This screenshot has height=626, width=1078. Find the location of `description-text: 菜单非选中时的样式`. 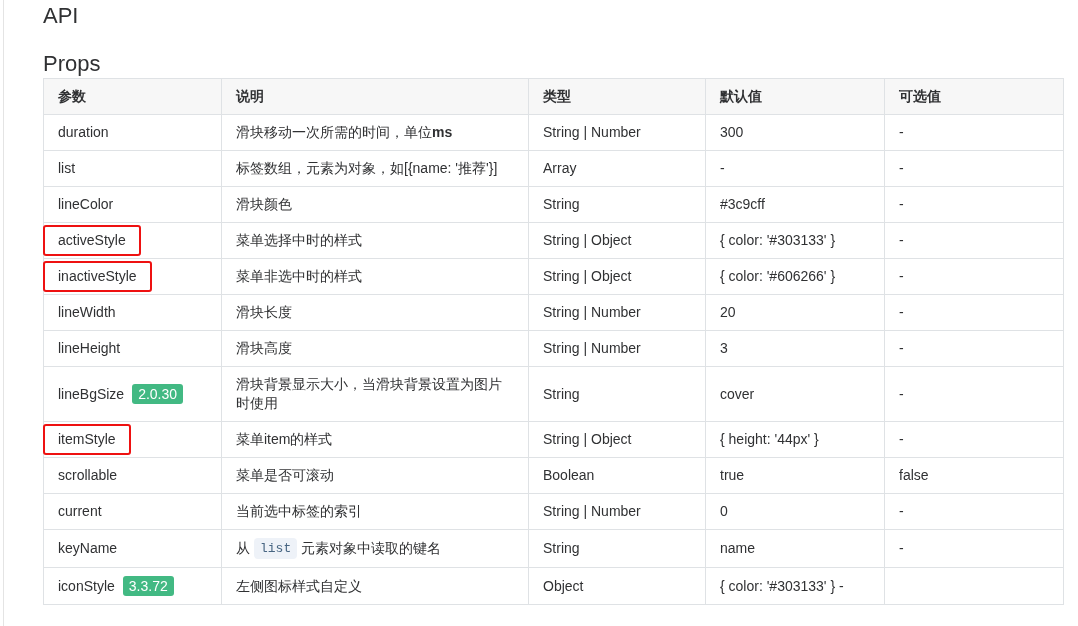

description-text: 菜单非选中时的样式 is located at coordinates (299, 276).